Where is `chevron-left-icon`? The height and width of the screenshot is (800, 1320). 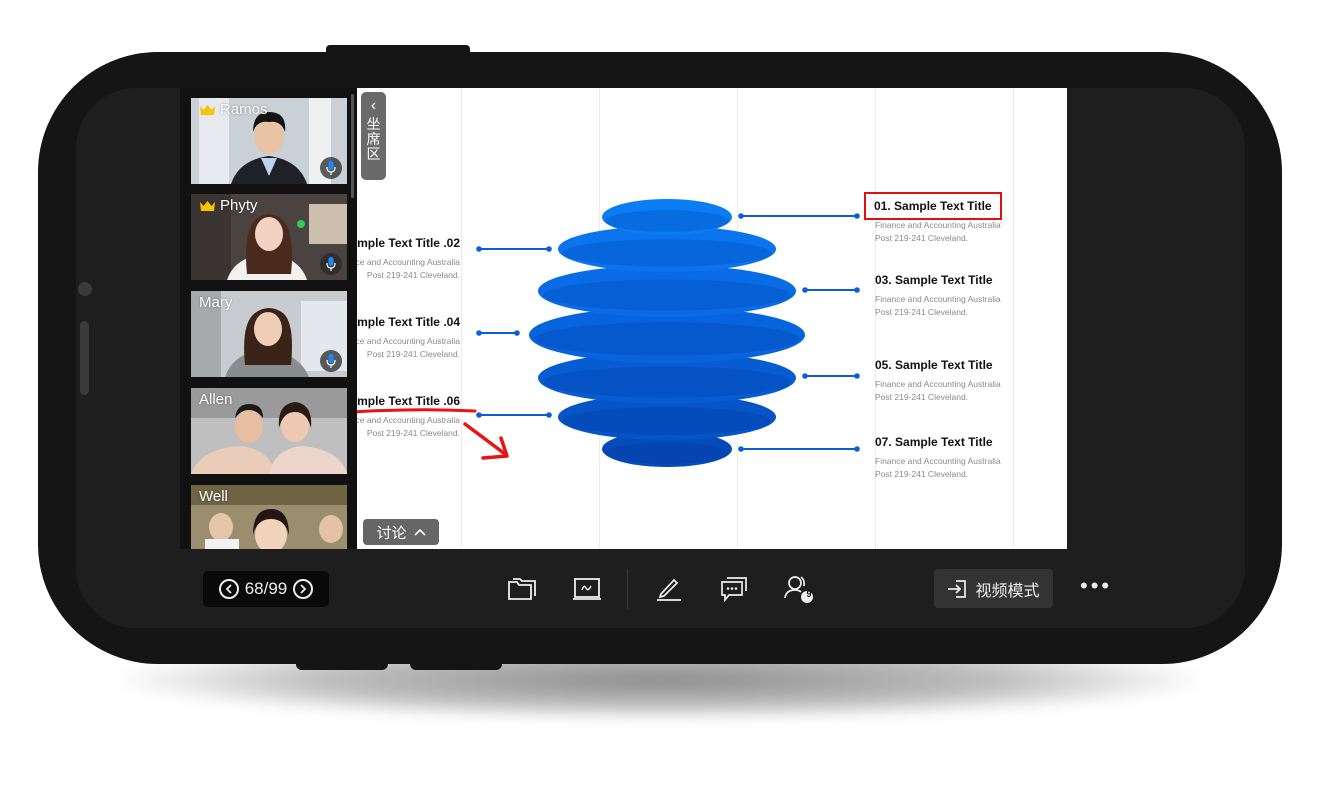
chevron-left-icon is located at coordinates (228, 589).